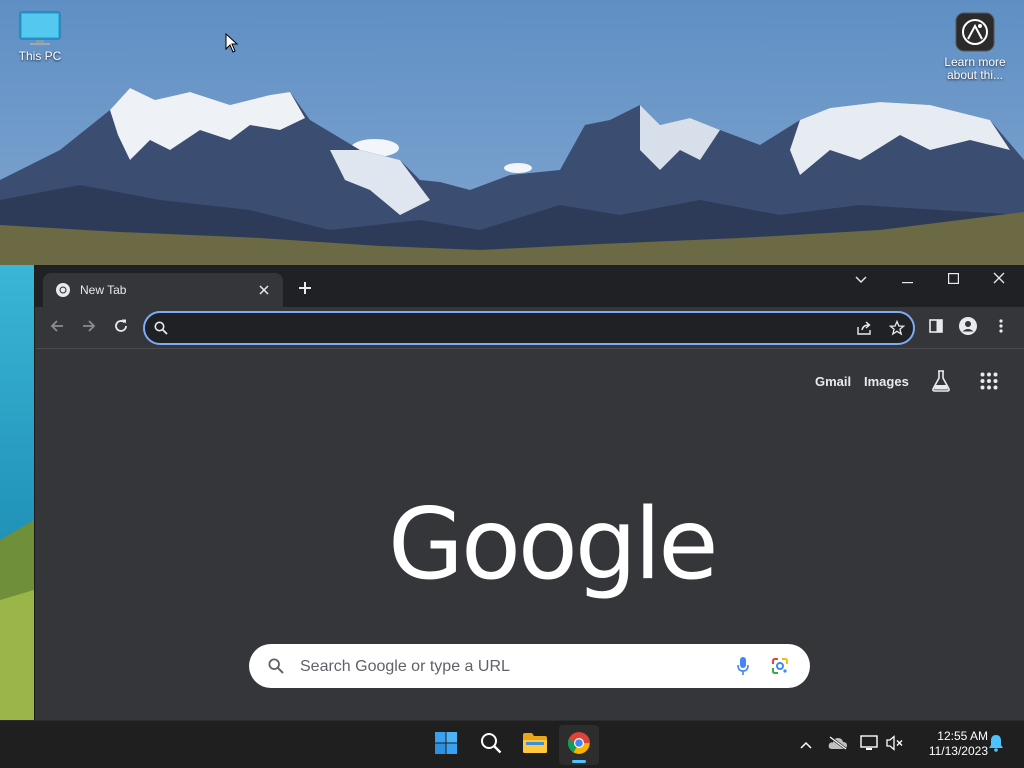 This screenshot has width=1024, height=768. I want to click on reload-icon, so click(121, 328).